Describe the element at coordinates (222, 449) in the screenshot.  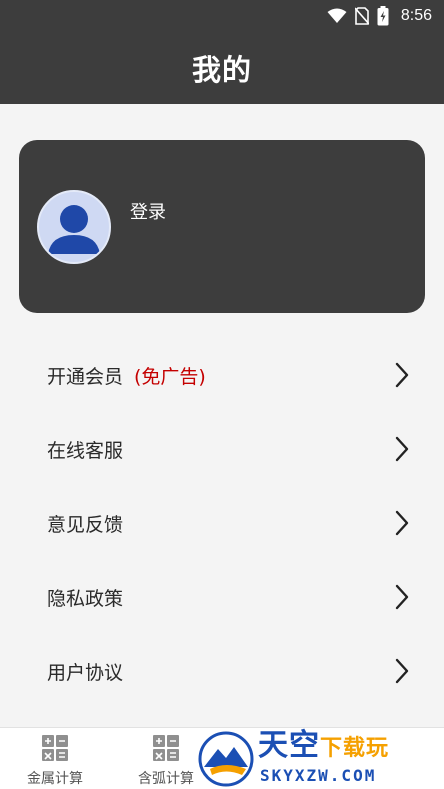
I see `menu-item-online-service: 在线客服` at that location.